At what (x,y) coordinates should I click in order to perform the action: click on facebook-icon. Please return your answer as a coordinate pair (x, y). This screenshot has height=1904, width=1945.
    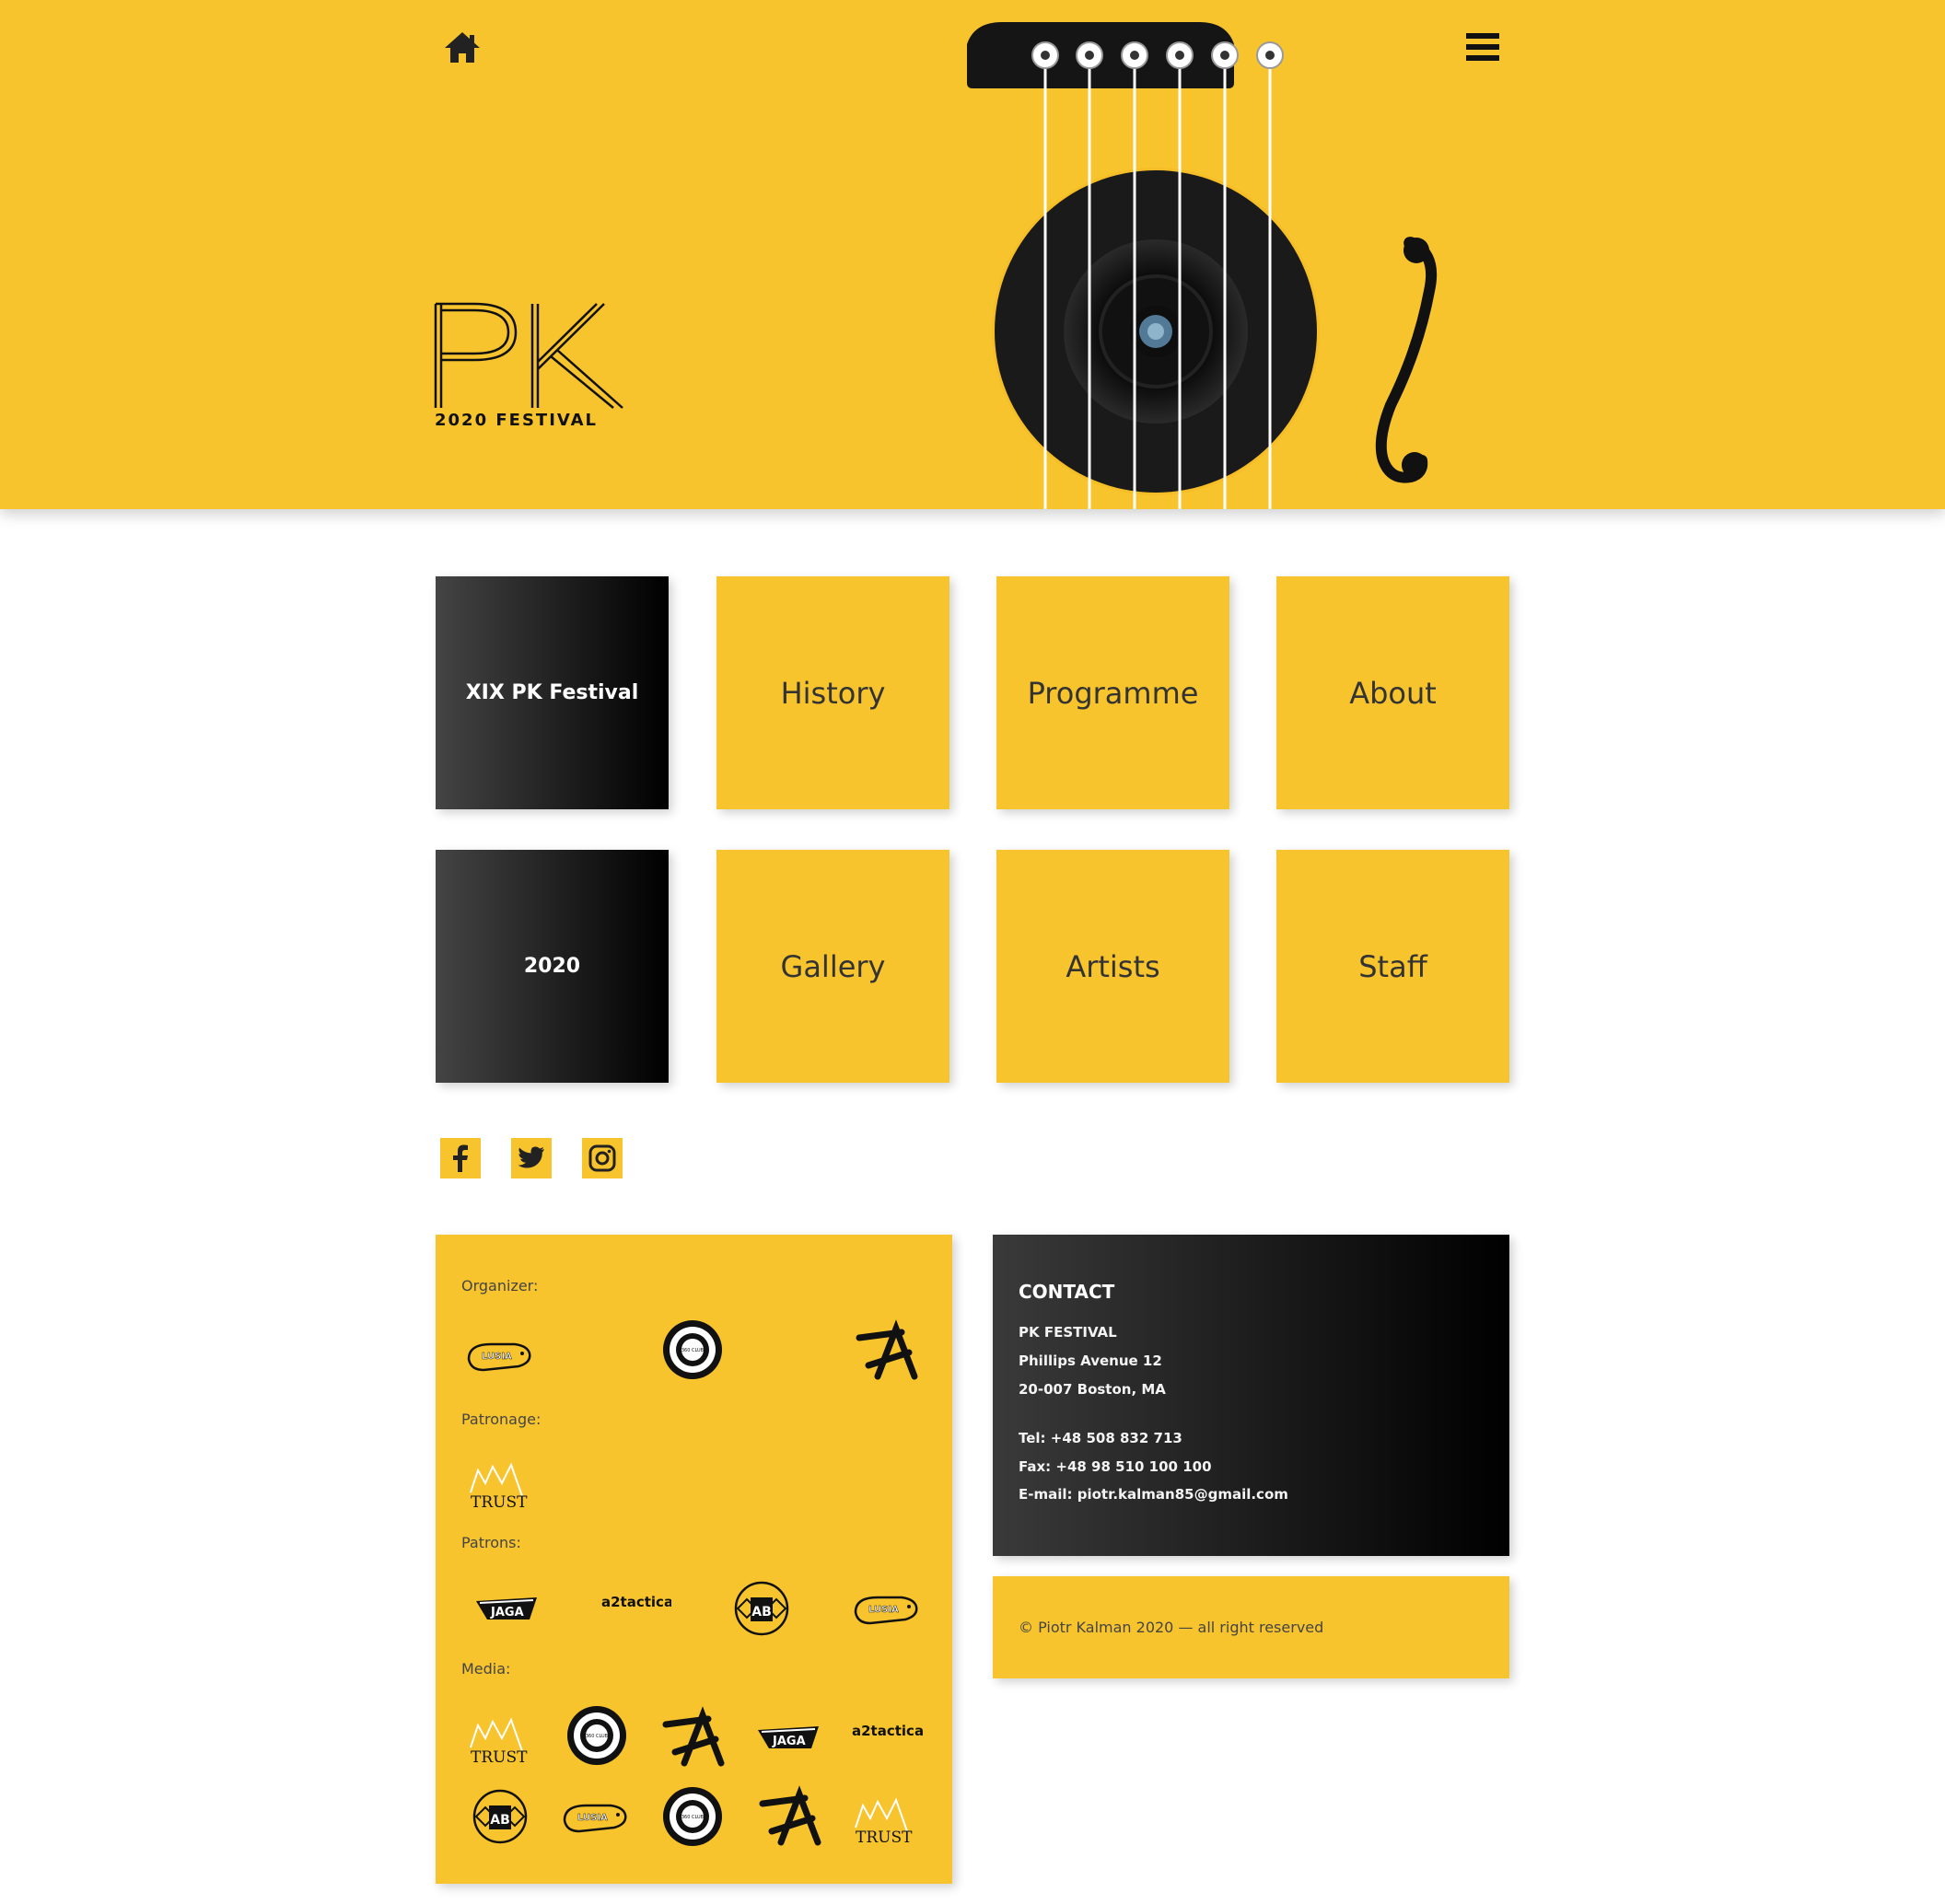
    Looking at the image, I should click on (460, 1158).